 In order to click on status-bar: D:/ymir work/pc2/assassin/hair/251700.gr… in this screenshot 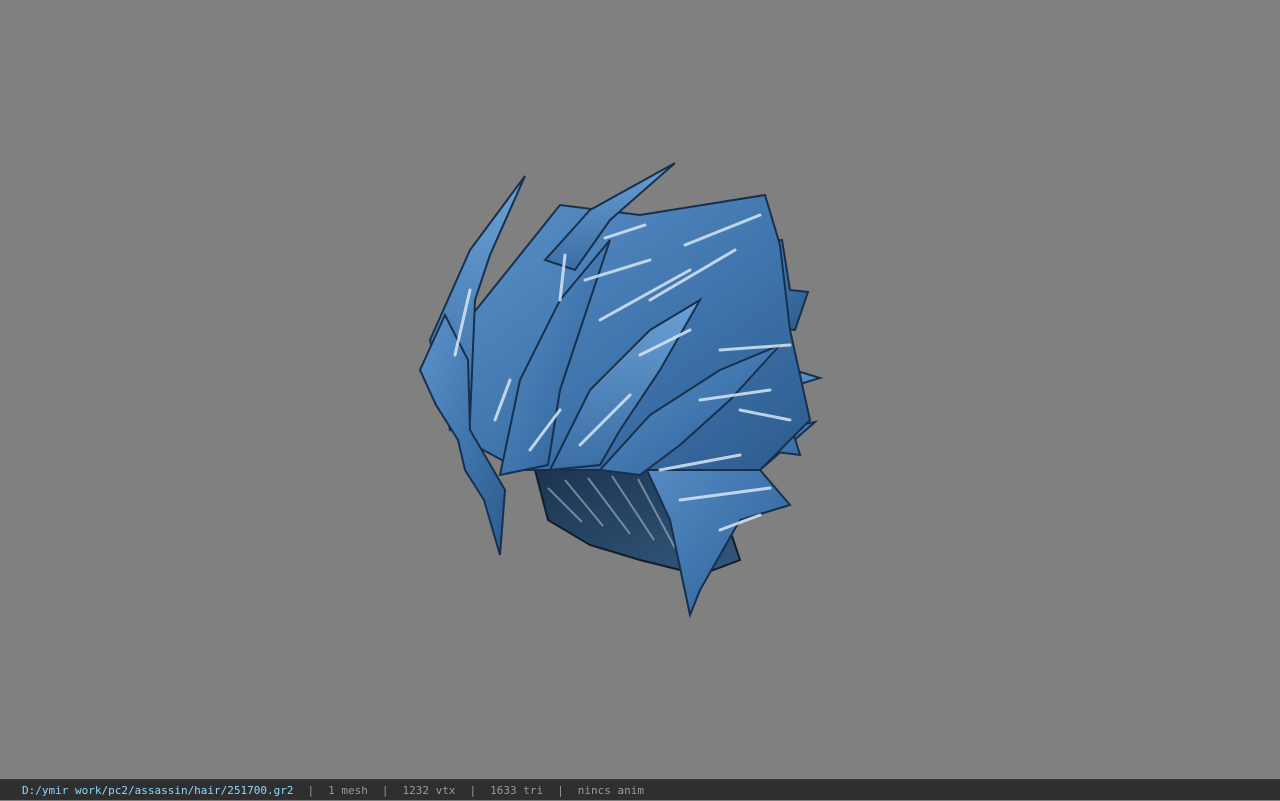, I will do `click(640, 789)`.